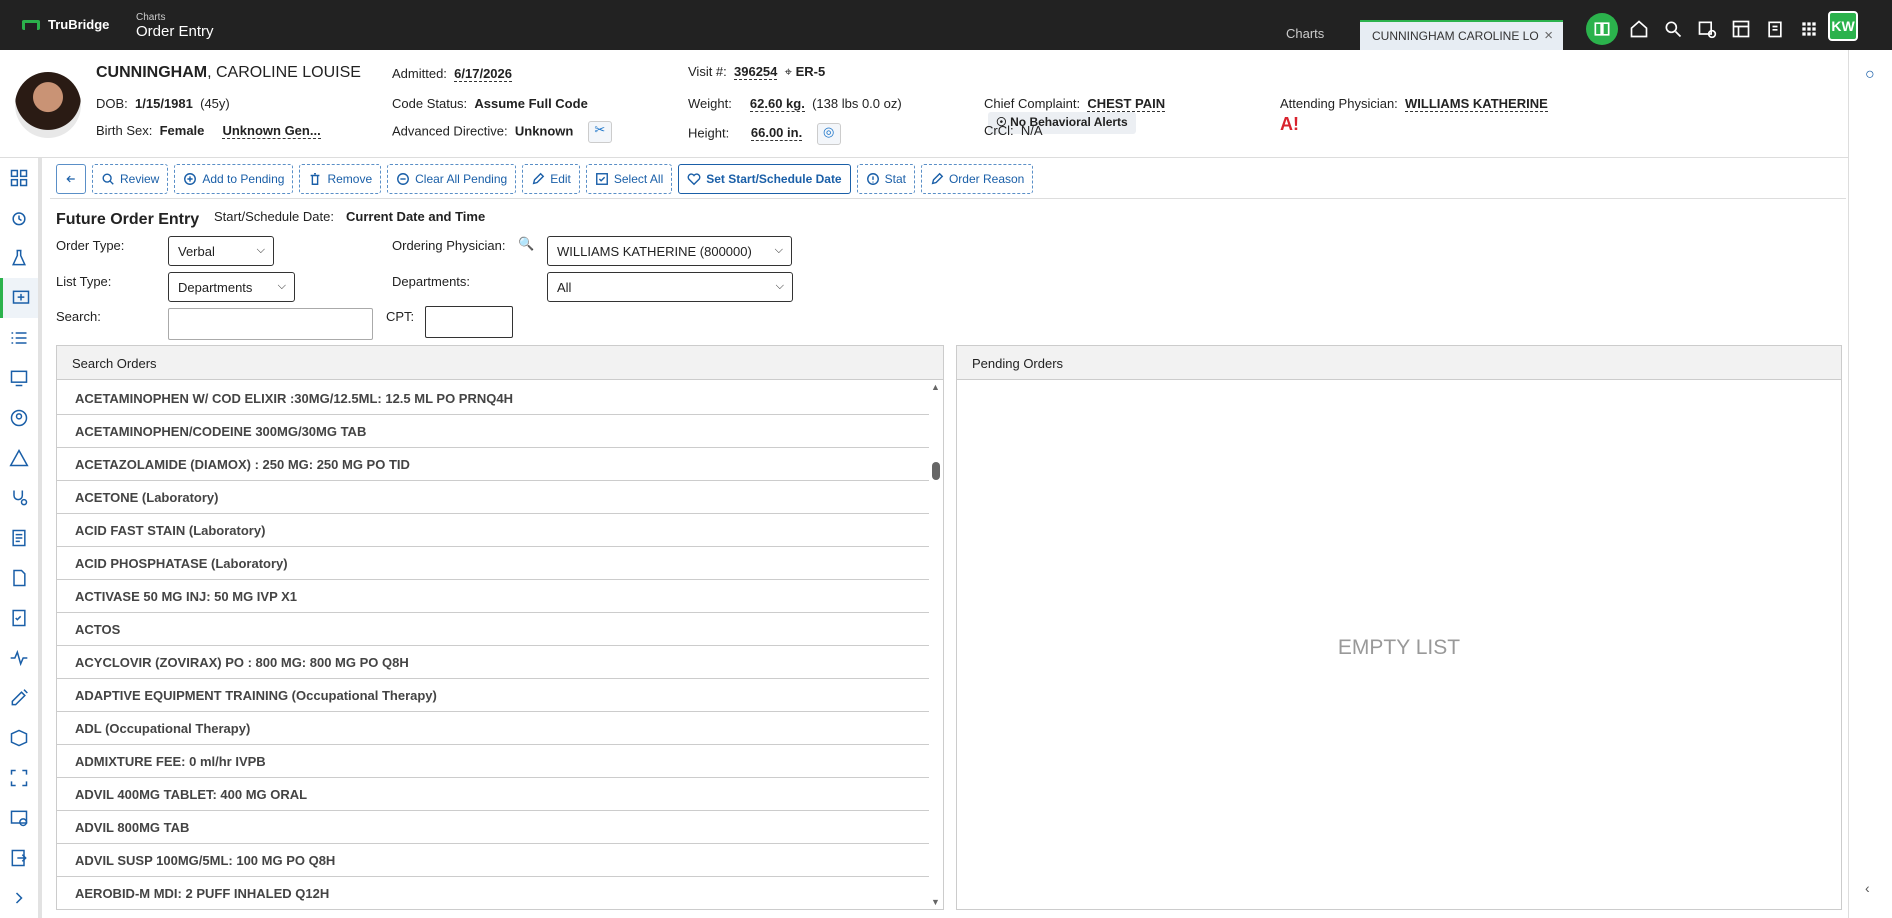 This screenshot has height=918, width=1892. I want to click on order-type-select: Verbal ⌵, so click(221, 251).